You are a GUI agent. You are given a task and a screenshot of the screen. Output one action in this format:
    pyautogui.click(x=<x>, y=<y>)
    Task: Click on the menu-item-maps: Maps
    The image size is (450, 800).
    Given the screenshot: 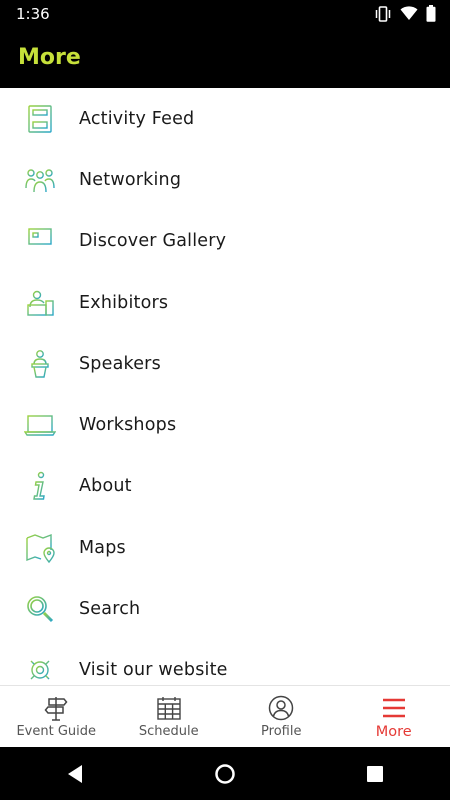 What is the action you would take?
    pyautogui.click(x=225, y=547)
    